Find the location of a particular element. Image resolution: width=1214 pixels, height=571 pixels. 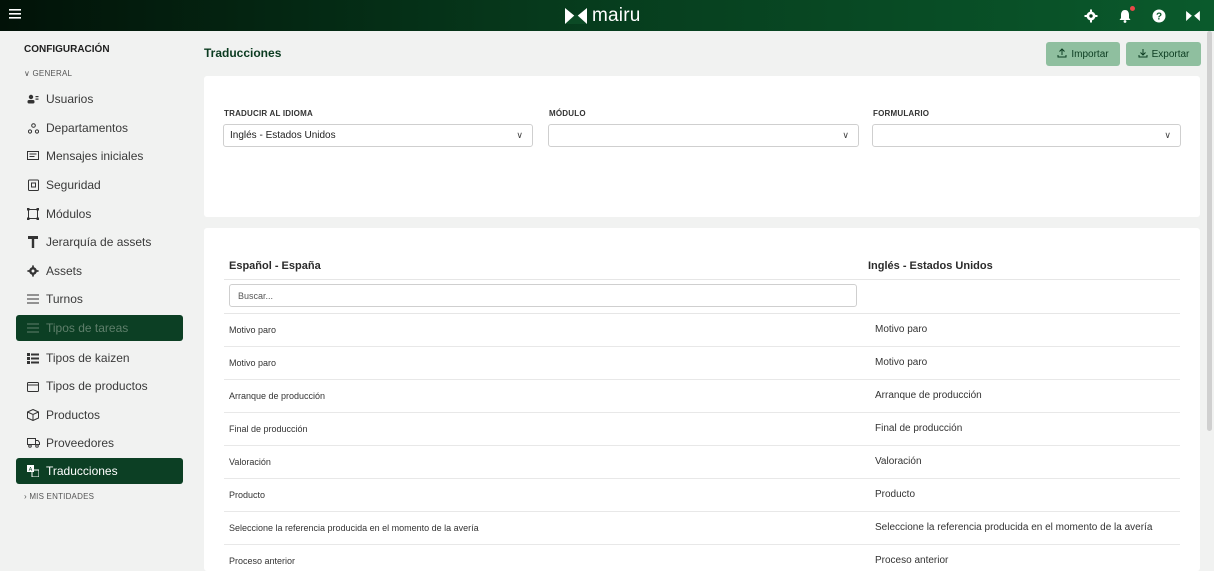

table-row: Producto Producto is located at coordinates (702, 495).